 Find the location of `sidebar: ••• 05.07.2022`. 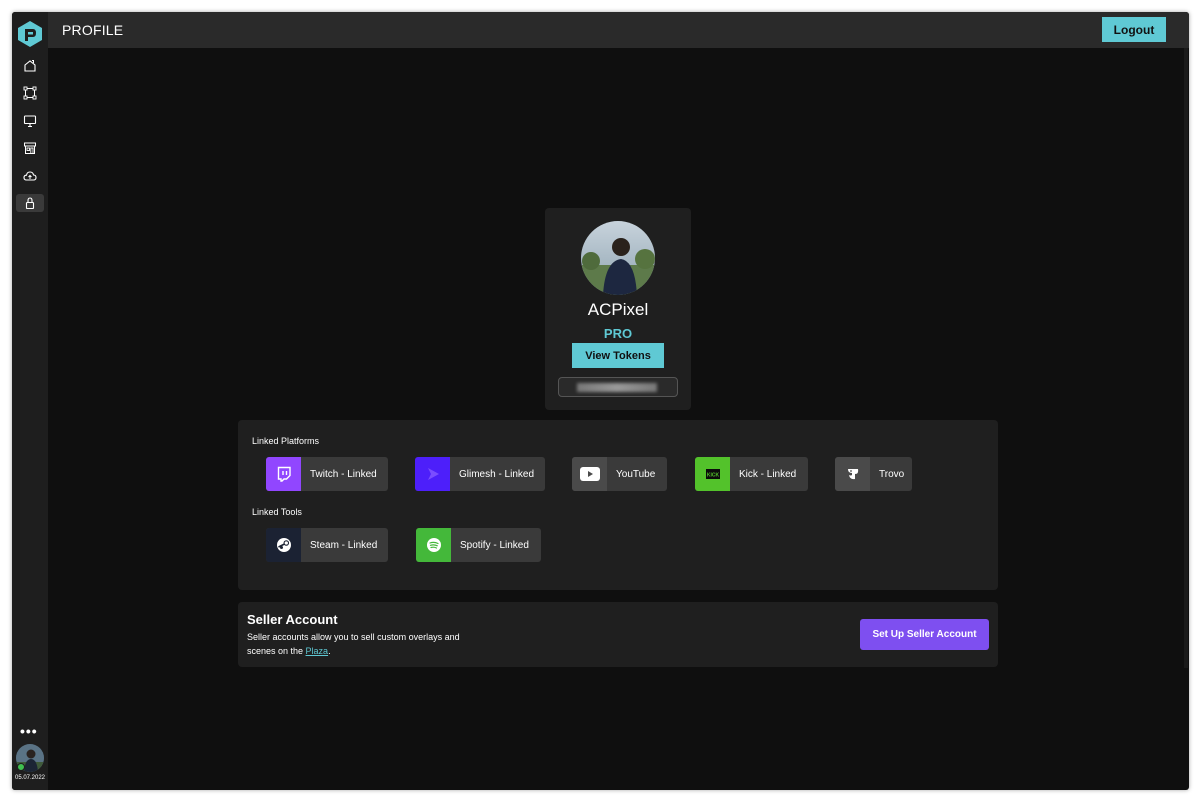

sidebar: ••• 05.07.2022 is located at coordinates (30, 401).